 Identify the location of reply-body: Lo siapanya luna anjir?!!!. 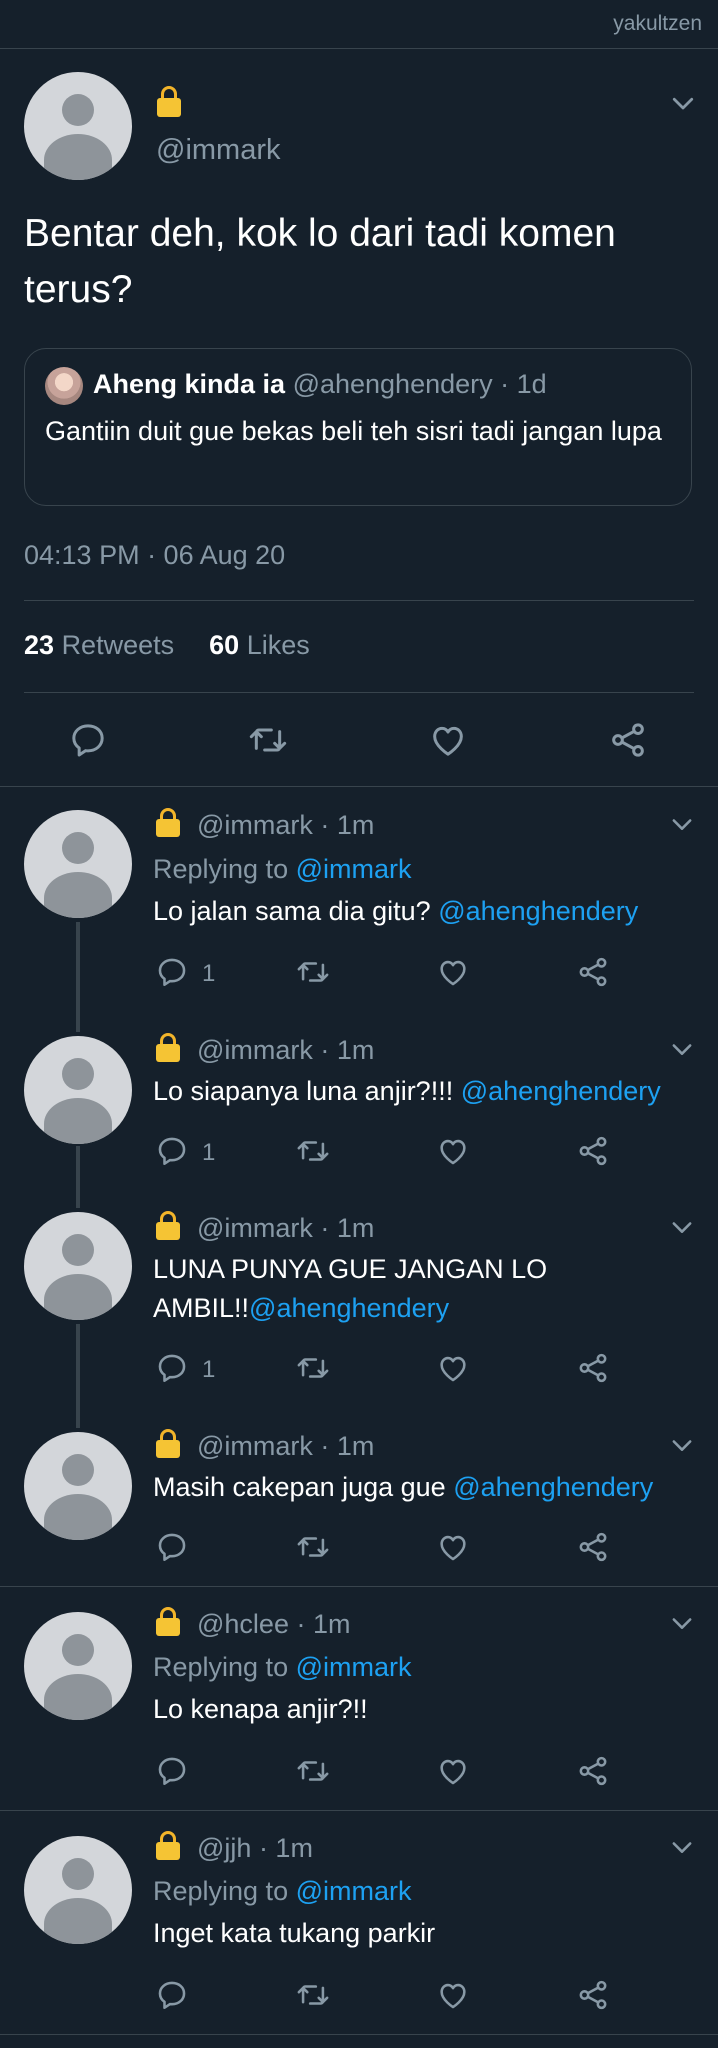
(303, 1091).